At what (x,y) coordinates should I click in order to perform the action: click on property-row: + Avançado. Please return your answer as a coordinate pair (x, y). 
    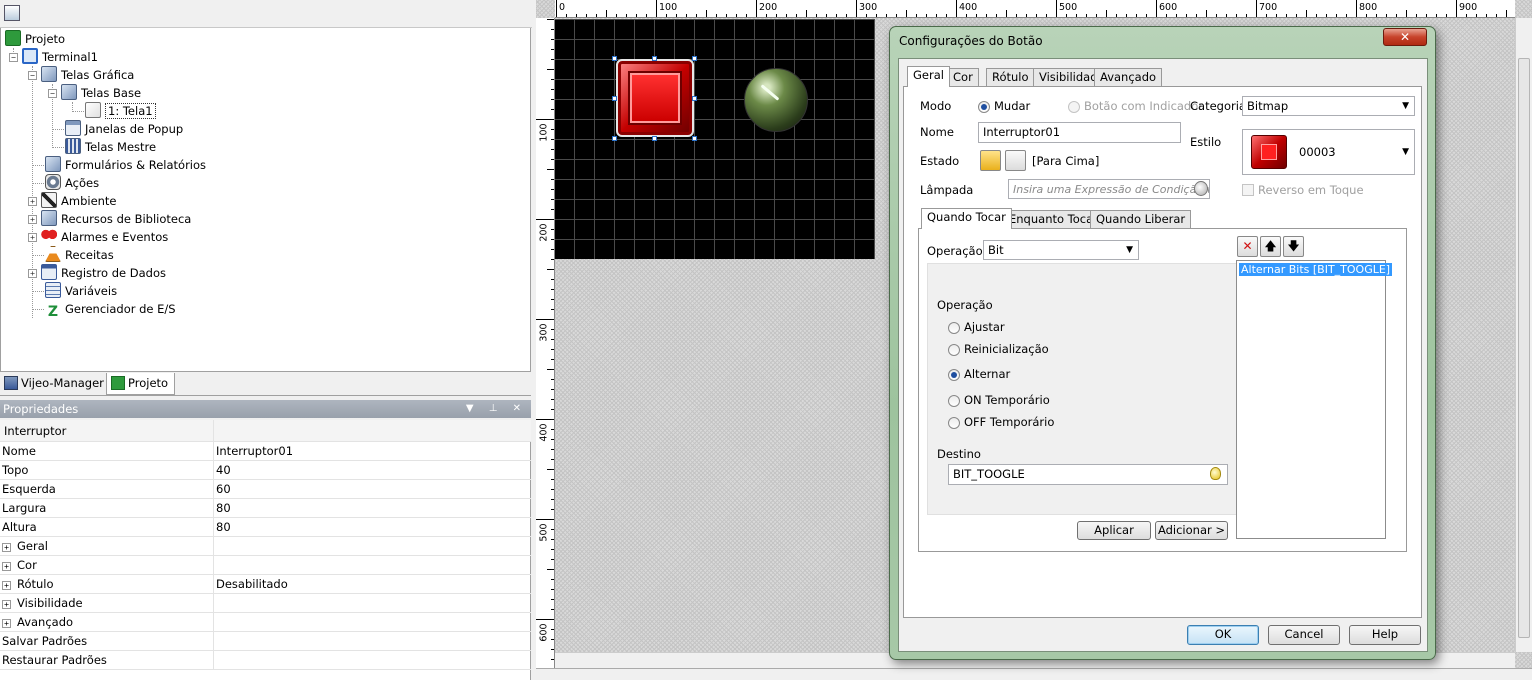
    Looking at the image, I should click on (265, 622).